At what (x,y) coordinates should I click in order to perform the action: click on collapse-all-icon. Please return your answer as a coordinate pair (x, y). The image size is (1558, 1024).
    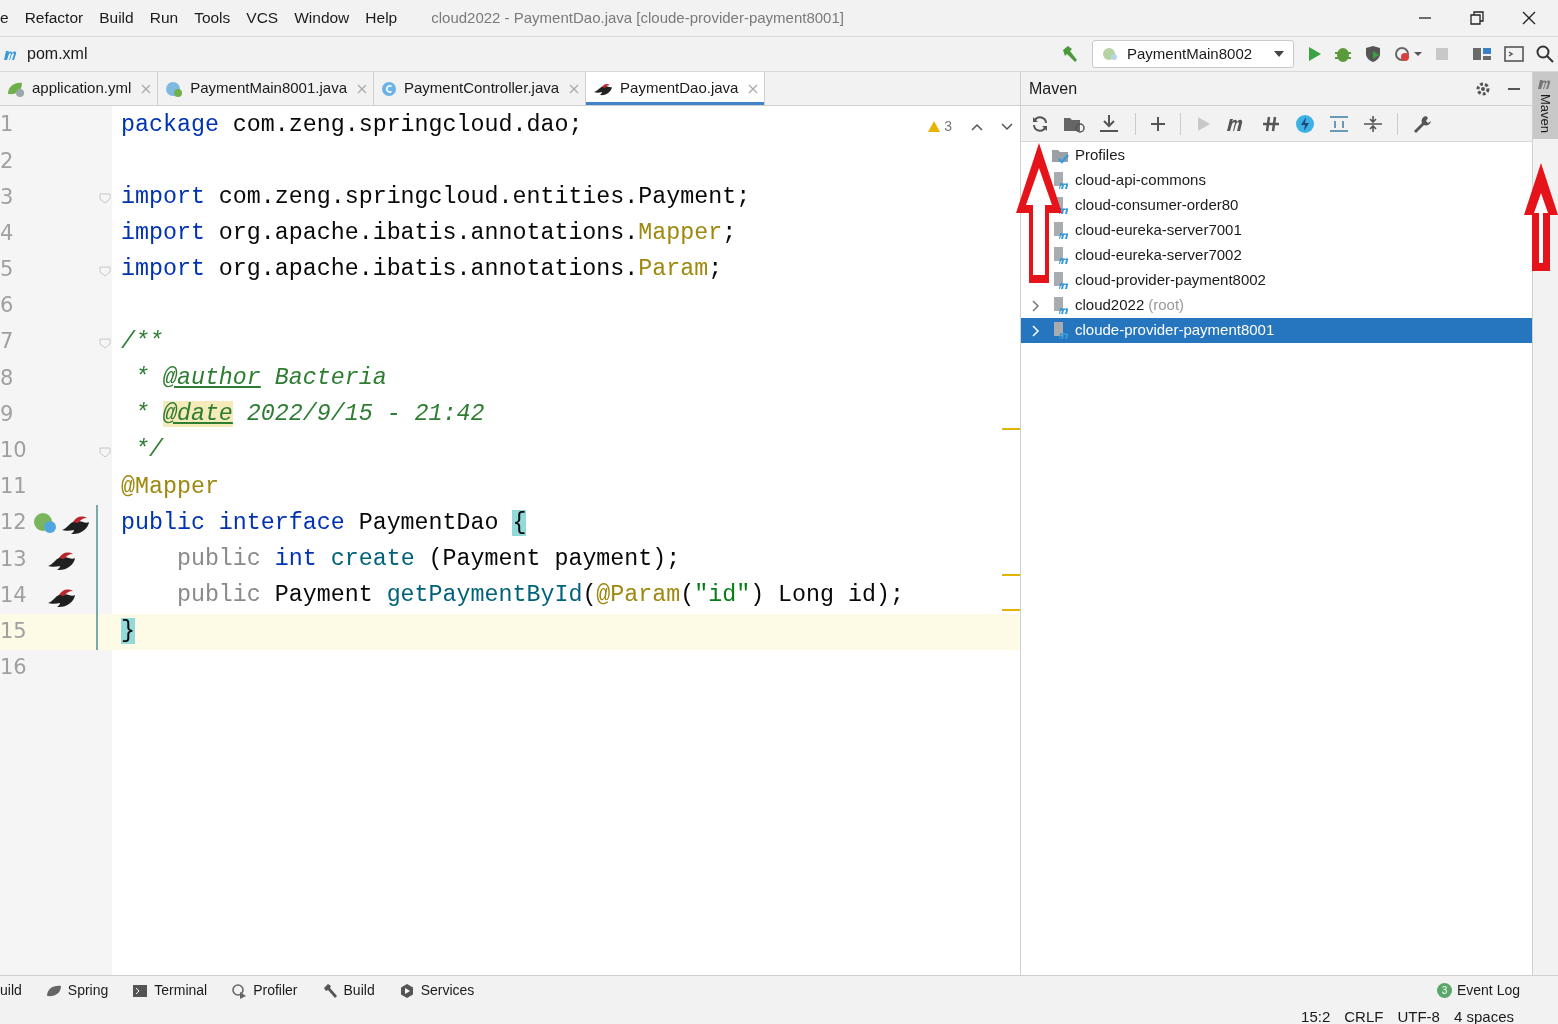
    Looking at the image, I should click on (1373, 123).